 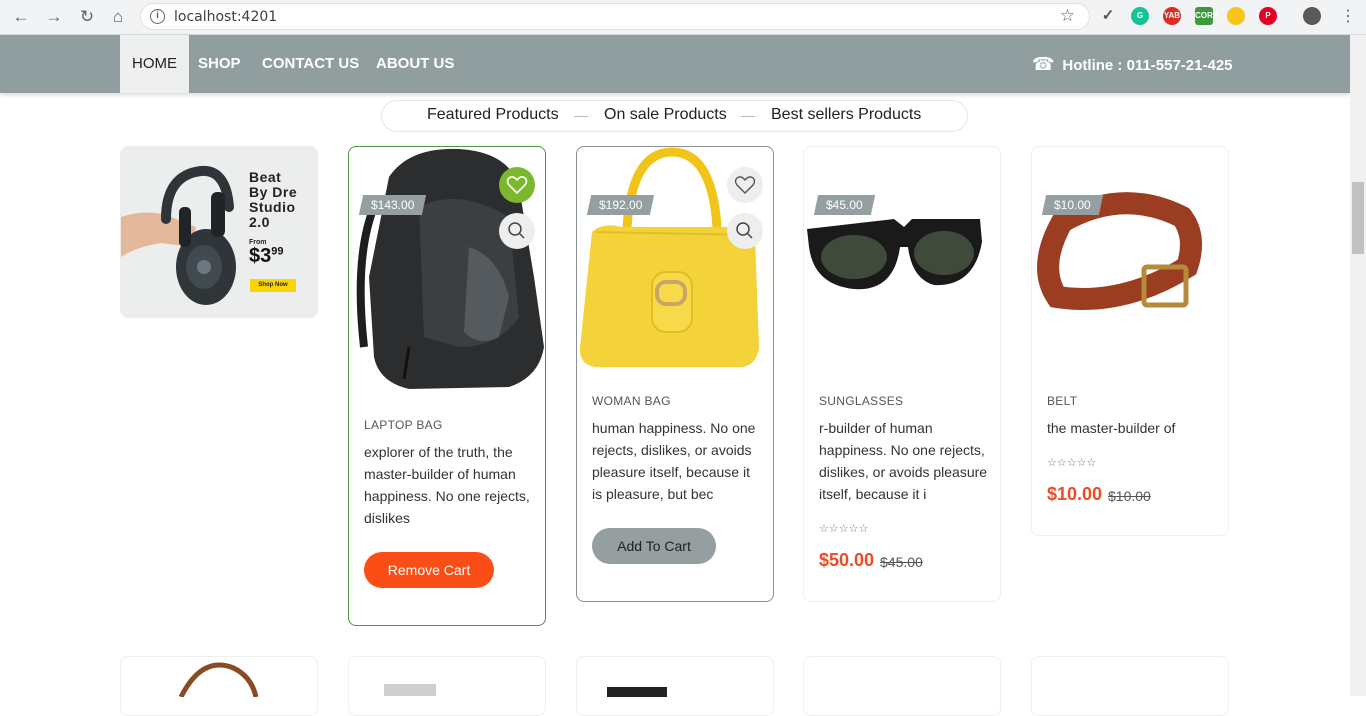 I want to click on shop-now-button: Shop Now, so click(x=273, y=285).